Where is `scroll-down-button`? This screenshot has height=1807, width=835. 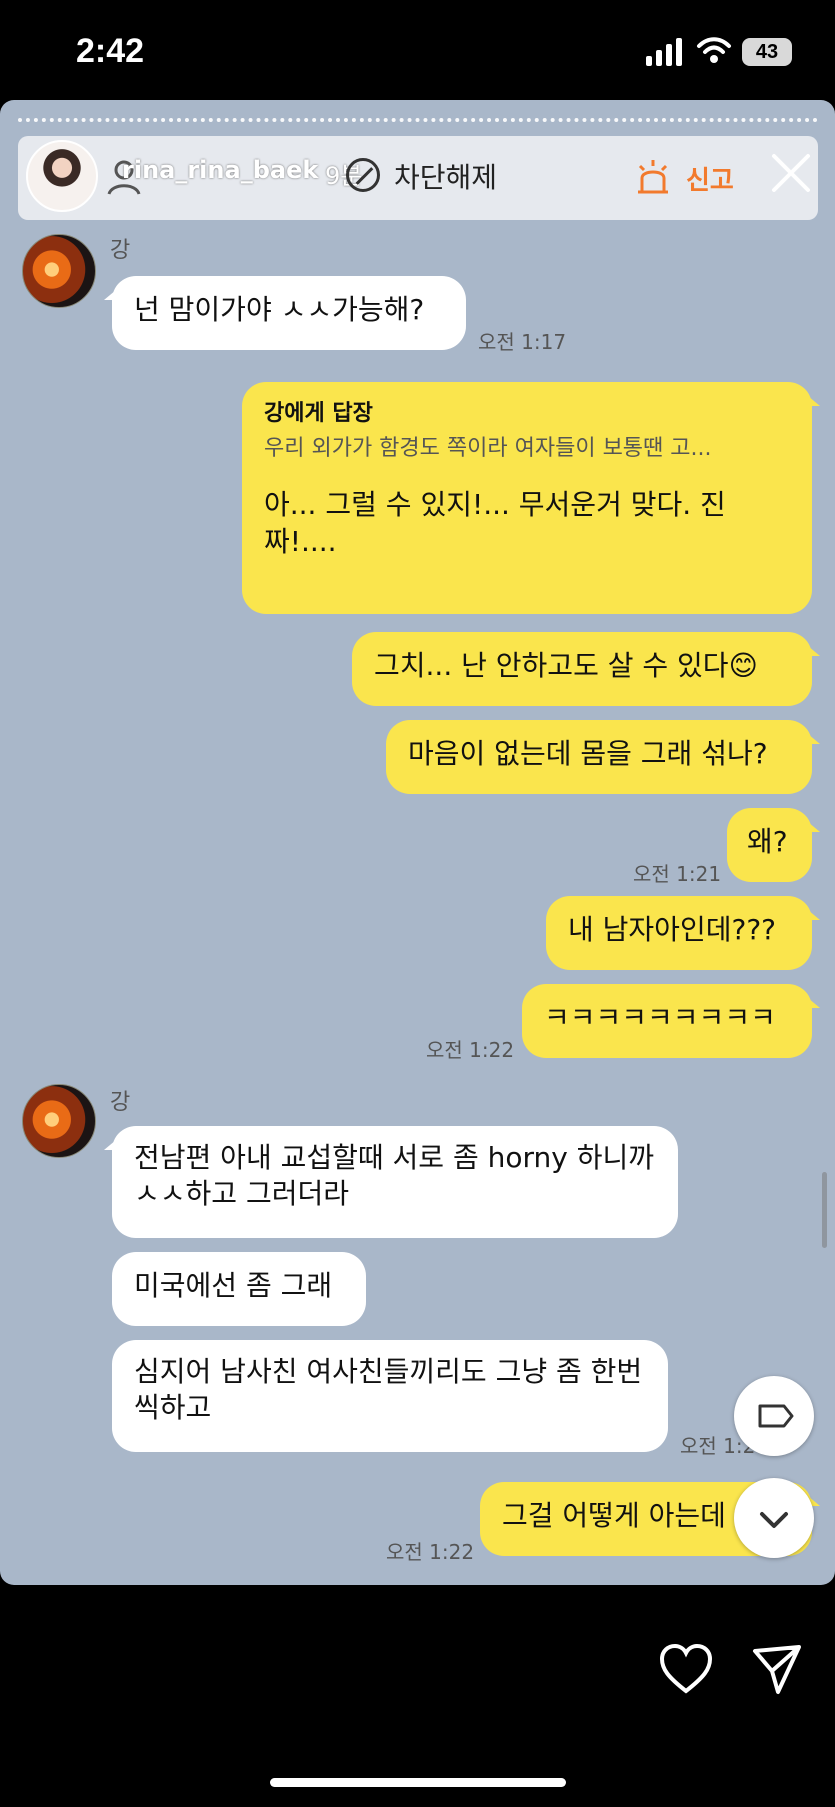 scroll-down-button is located at coordinates (774, 1518).